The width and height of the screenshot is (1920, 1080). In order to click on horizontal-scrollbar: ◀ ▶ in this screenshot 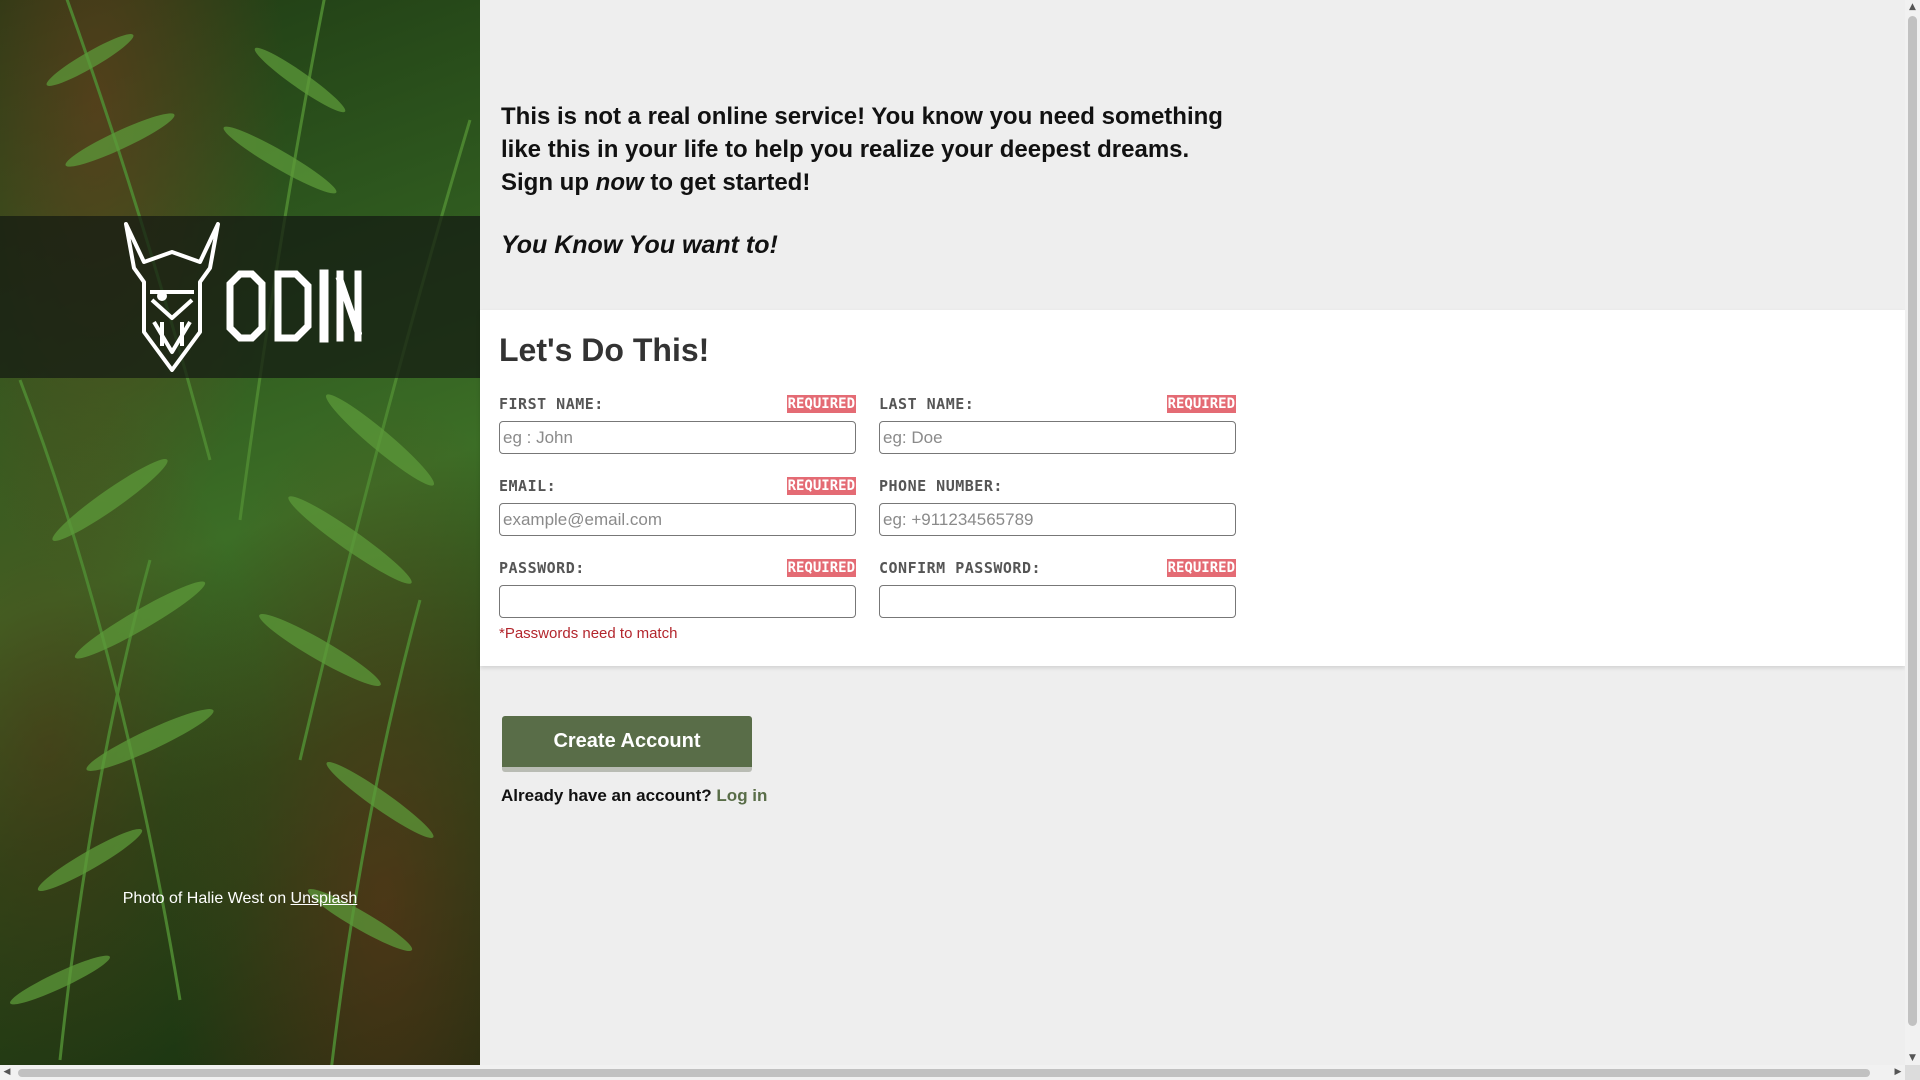, I will do `click(952, 1072)`.